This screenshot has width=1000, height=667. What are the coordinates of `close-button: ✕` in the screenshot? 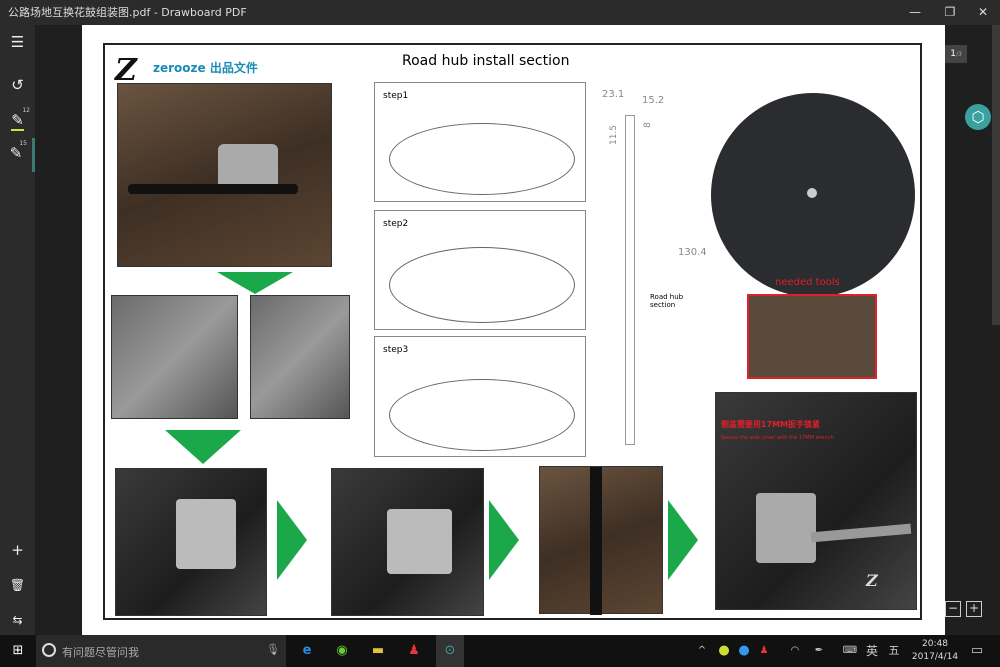 It's located at (983, 12).